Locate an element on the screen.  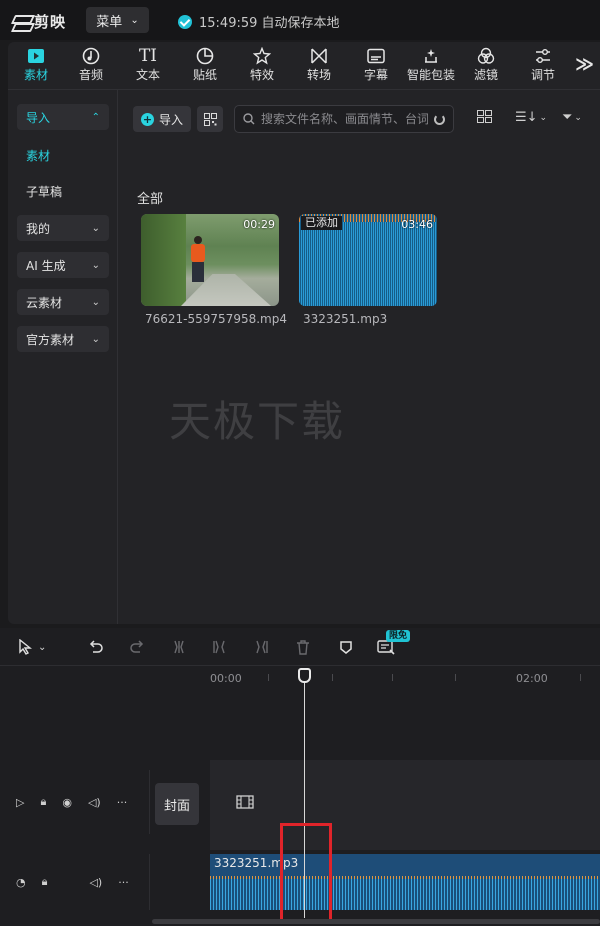
video-track-header: ▷ 🔒︎ ◉ ◁) ··· is located at coordinates (75, 802).